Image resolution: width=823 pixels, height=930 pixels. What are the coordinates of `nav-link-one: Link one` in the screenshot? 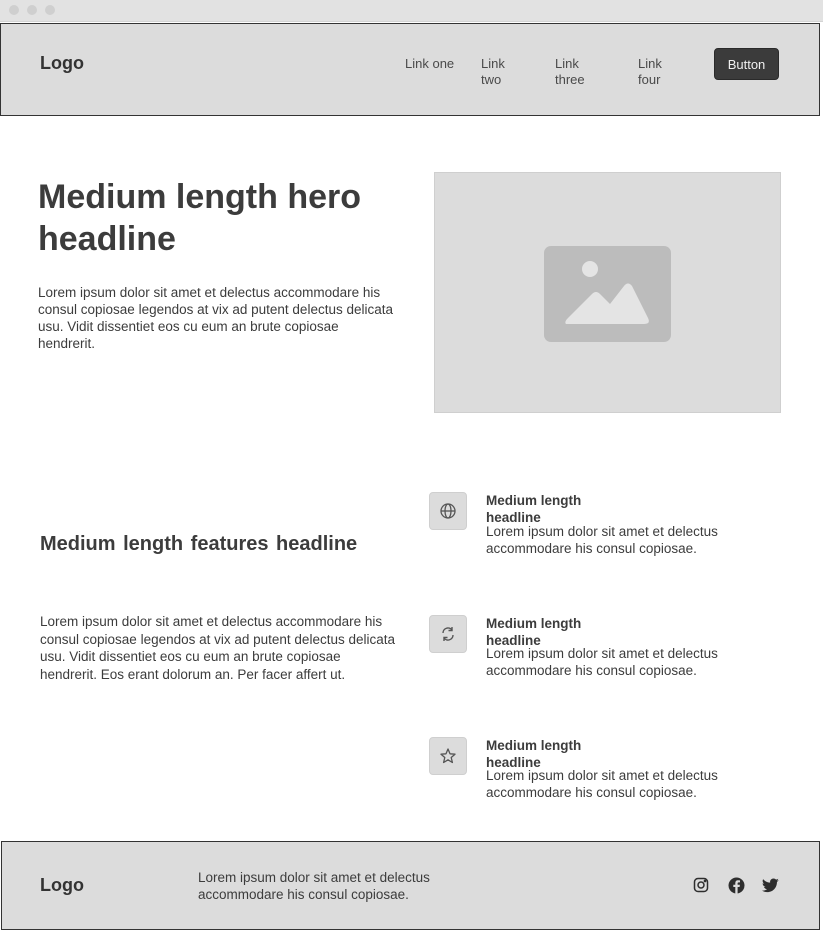 It's located at (435, 64).